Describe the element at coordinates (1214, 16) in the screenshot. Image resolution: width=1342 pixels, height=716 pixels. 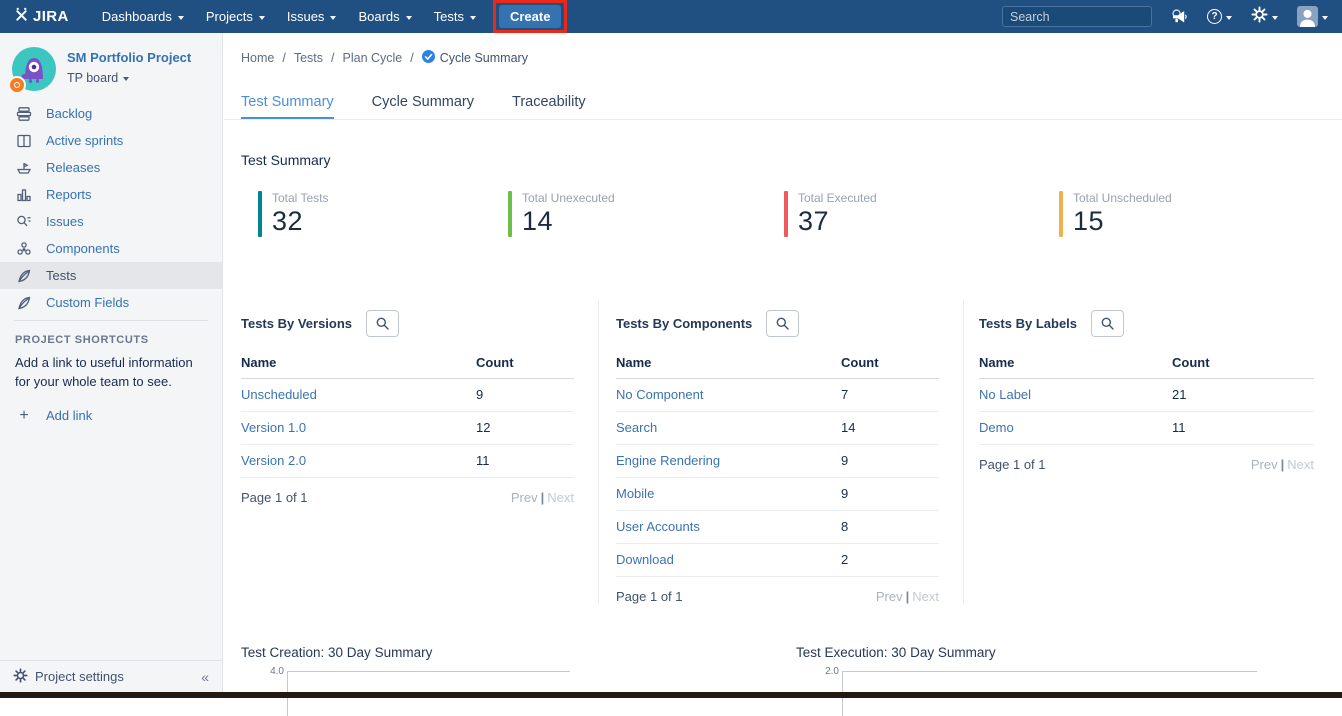
I see `help-icon` at that location.